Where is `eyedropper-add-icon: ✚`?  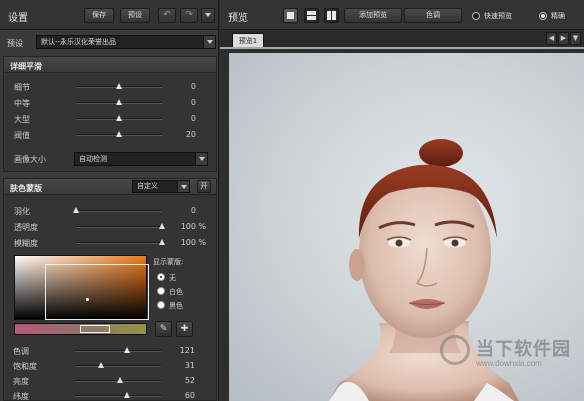 eyedropper-add-icon: ✚ is located at coordinates (184, 329).